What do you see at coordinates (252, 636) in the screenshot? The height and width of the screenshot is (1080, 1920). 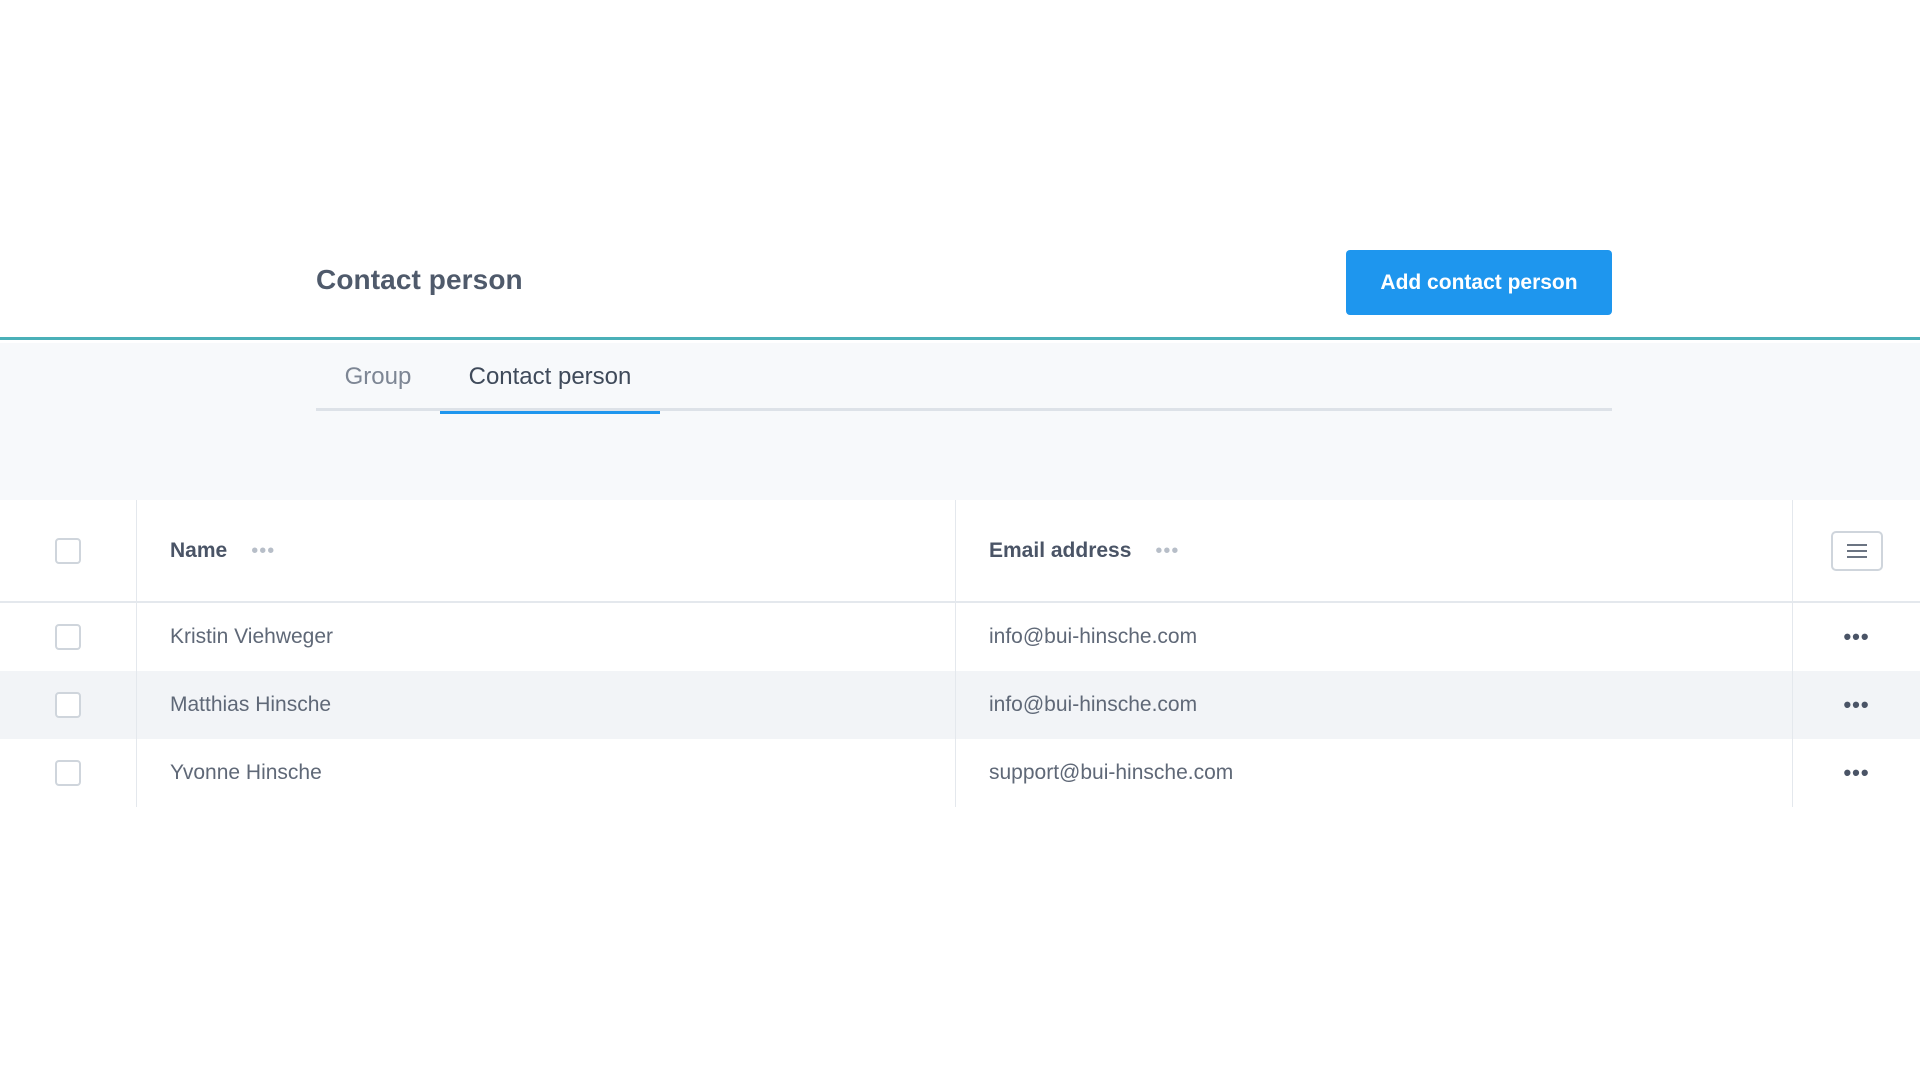 I see `row-name: Kristin Viehweger` at bounding box center [252, 636].